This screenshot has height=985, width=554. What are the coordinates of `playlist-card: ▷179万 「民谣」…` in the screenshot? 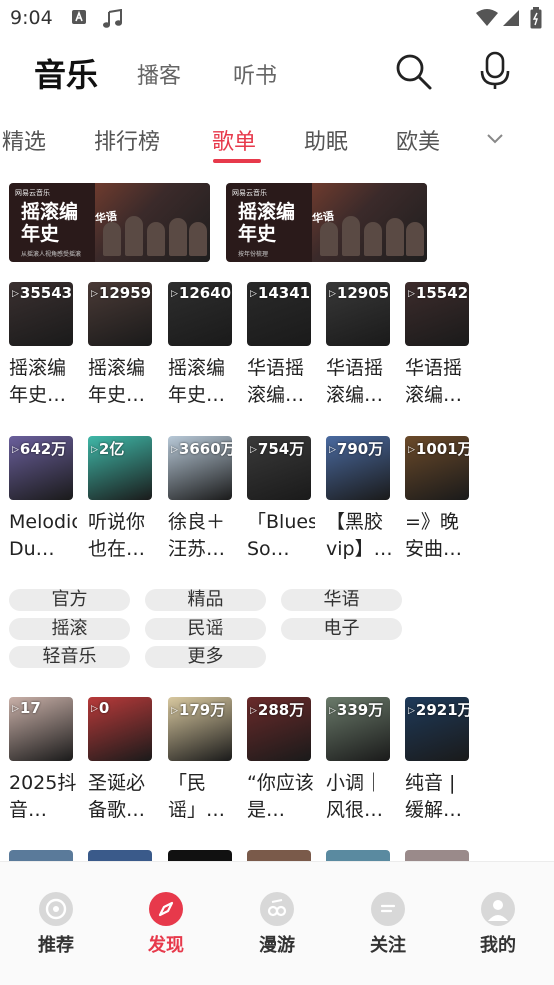 It's located at (200, 760).